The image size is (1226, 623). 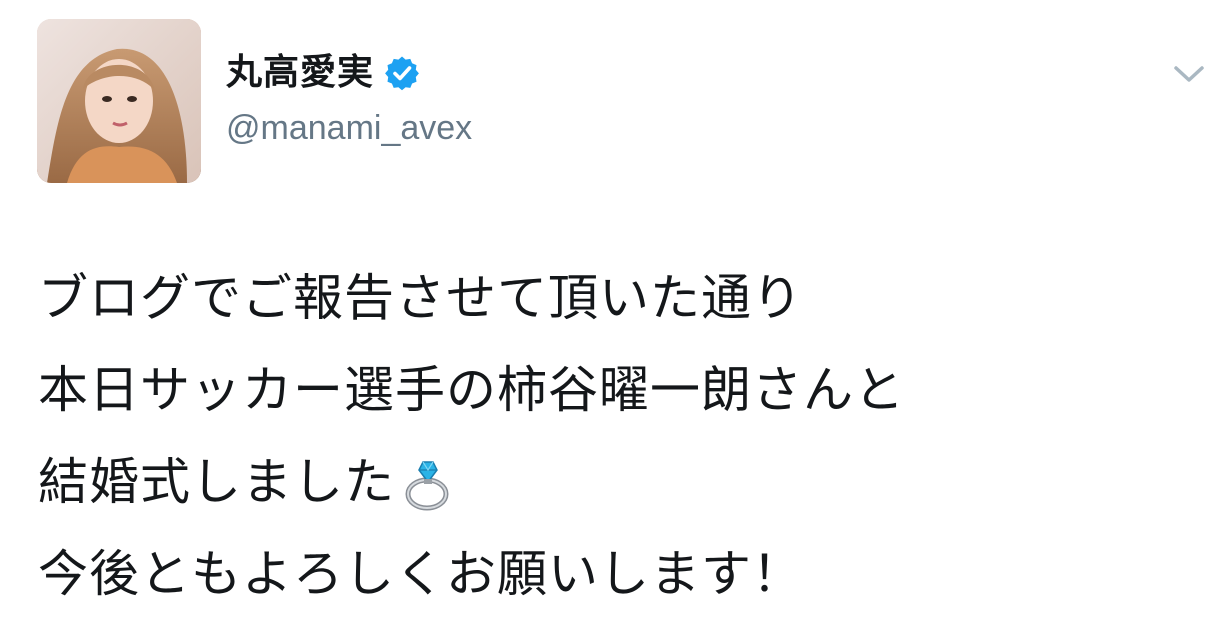 I want to click on tweet-line-text: ブログでご報告させて頂いた通り, so click(x=420, y=298).